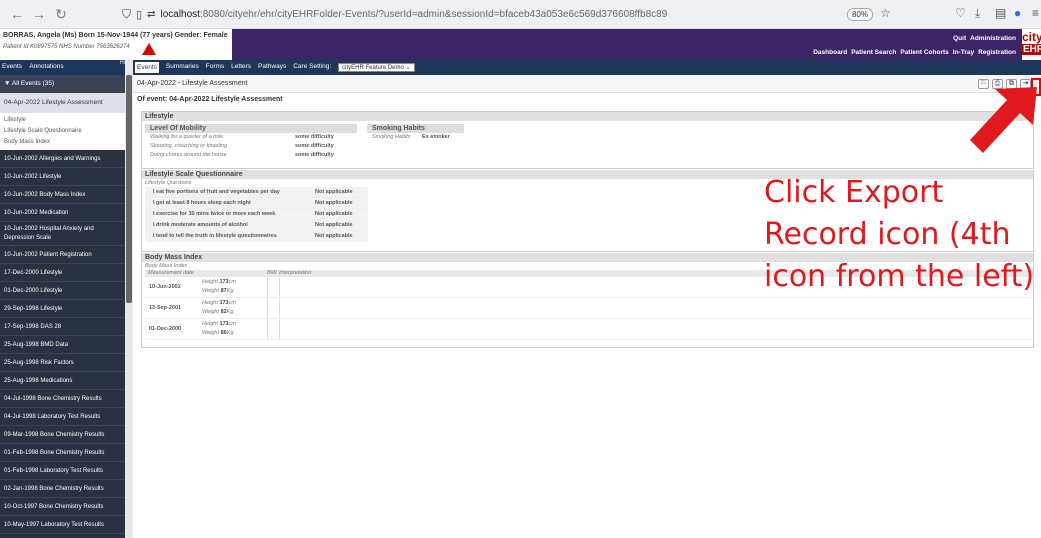  Describe the element at coordinates (62, 291) in the screenshot. I see `event-list-item: 01-Dec-2000 Lifestyle` at that location.